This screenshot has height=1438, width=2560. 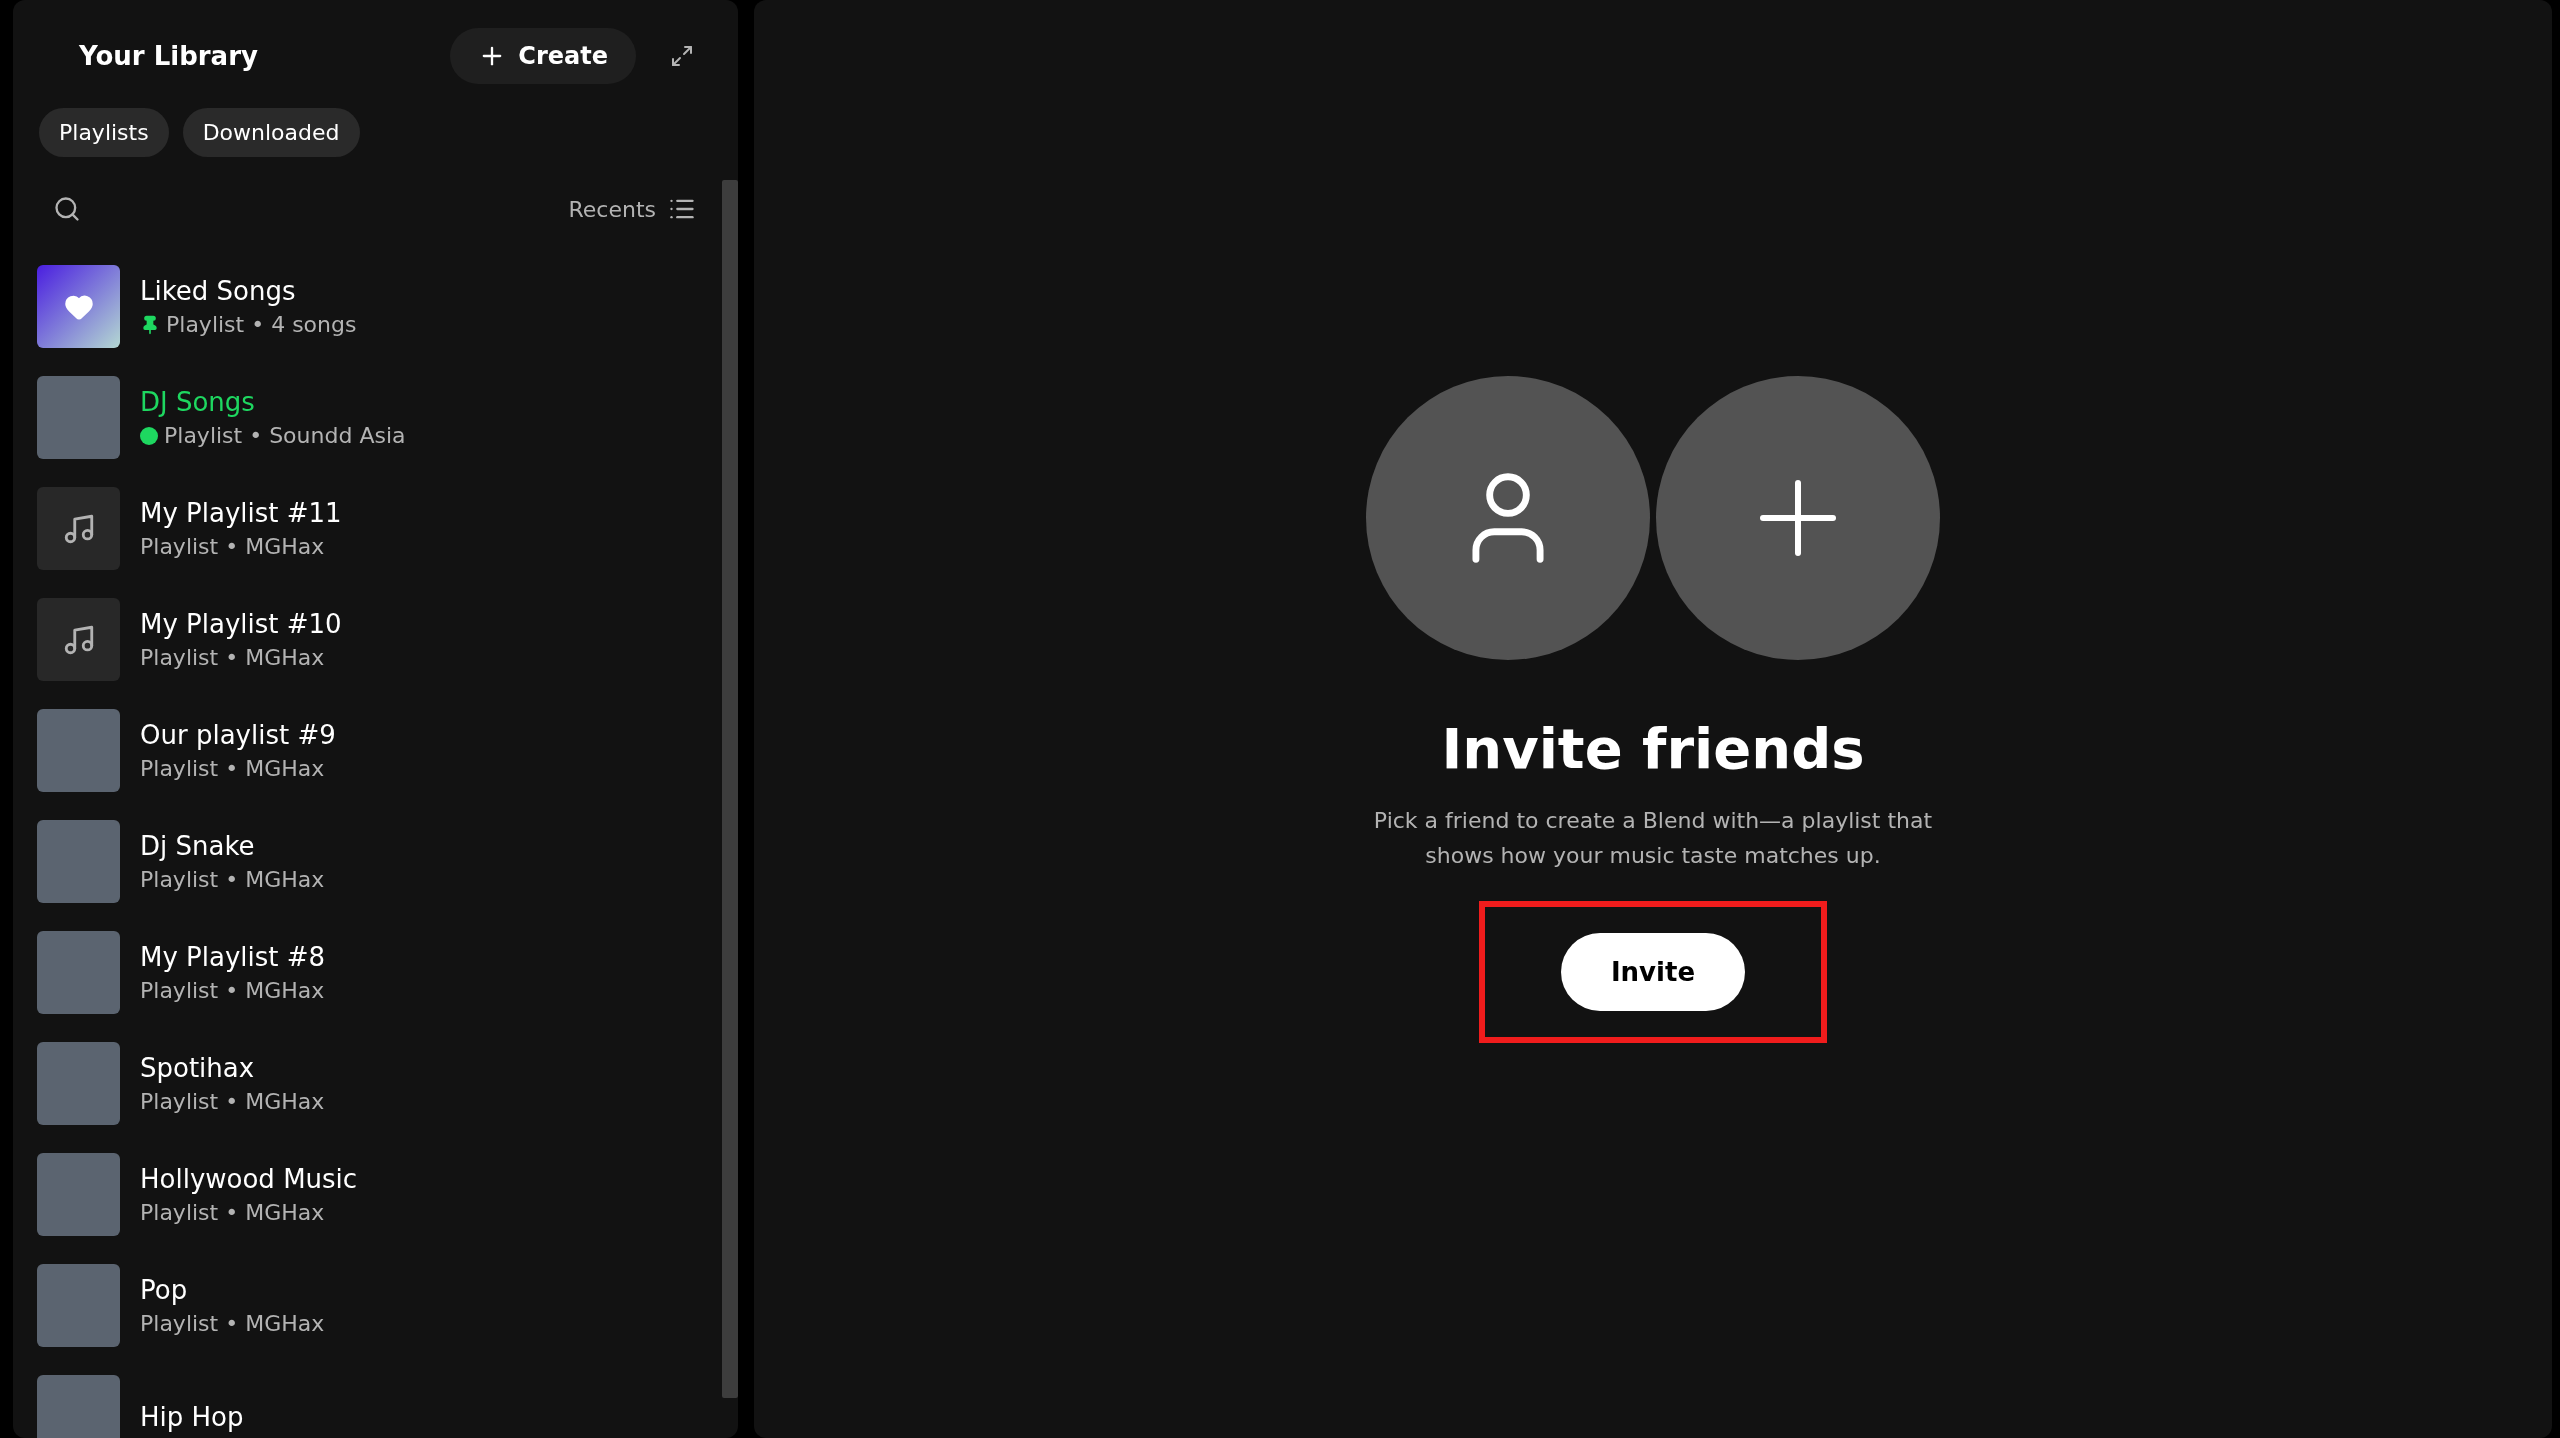 I want to click on library-item: Hollywood Music Playlist • MGHax, so click(x=379, y=1194).